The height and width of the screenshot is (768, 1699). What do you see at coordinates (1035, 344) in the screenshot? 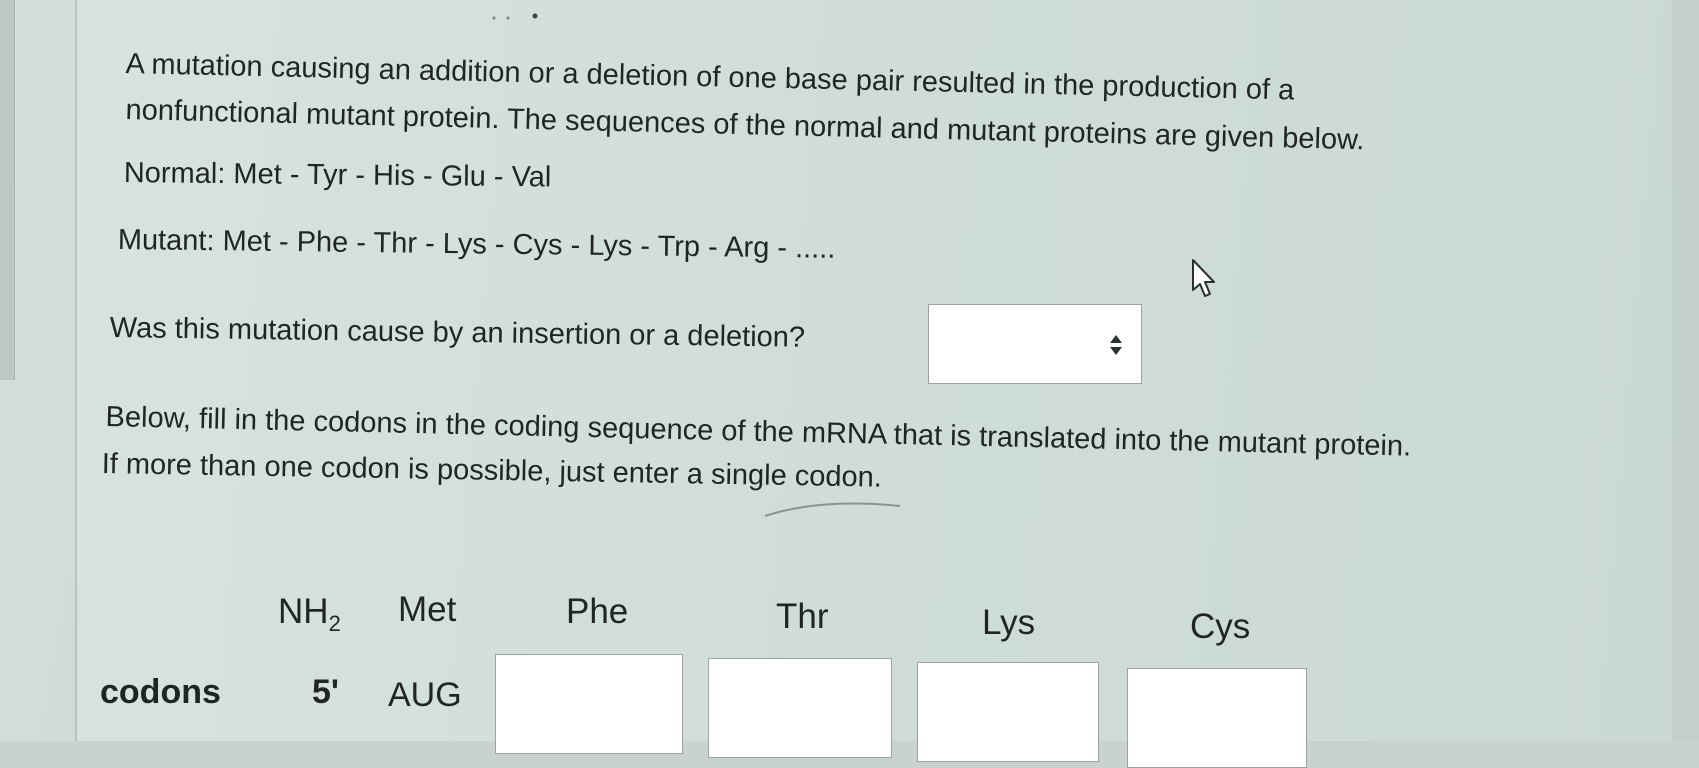
I see `insertion-deletion-select` at bounding box center [1035, 344].